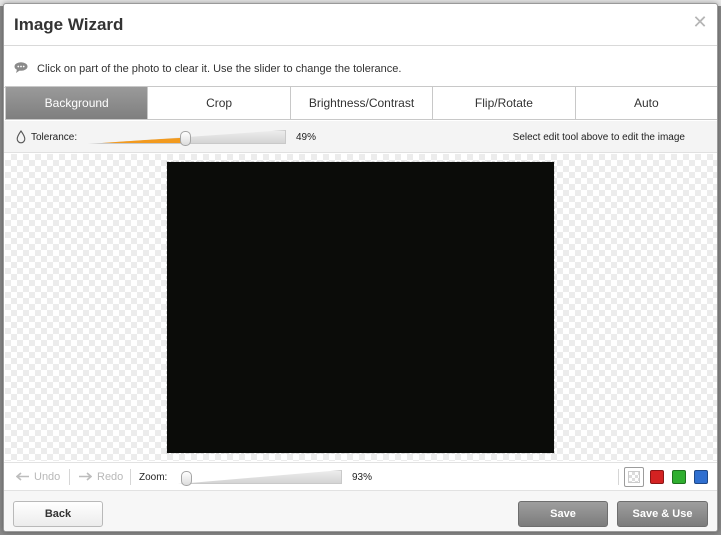 This screenshot has height=535, width=721. What do you see at coordinates (360, 510) in the screenshot?
I see `dialog-footer: Back Save Save & Use` at bounding box center [360, 510].